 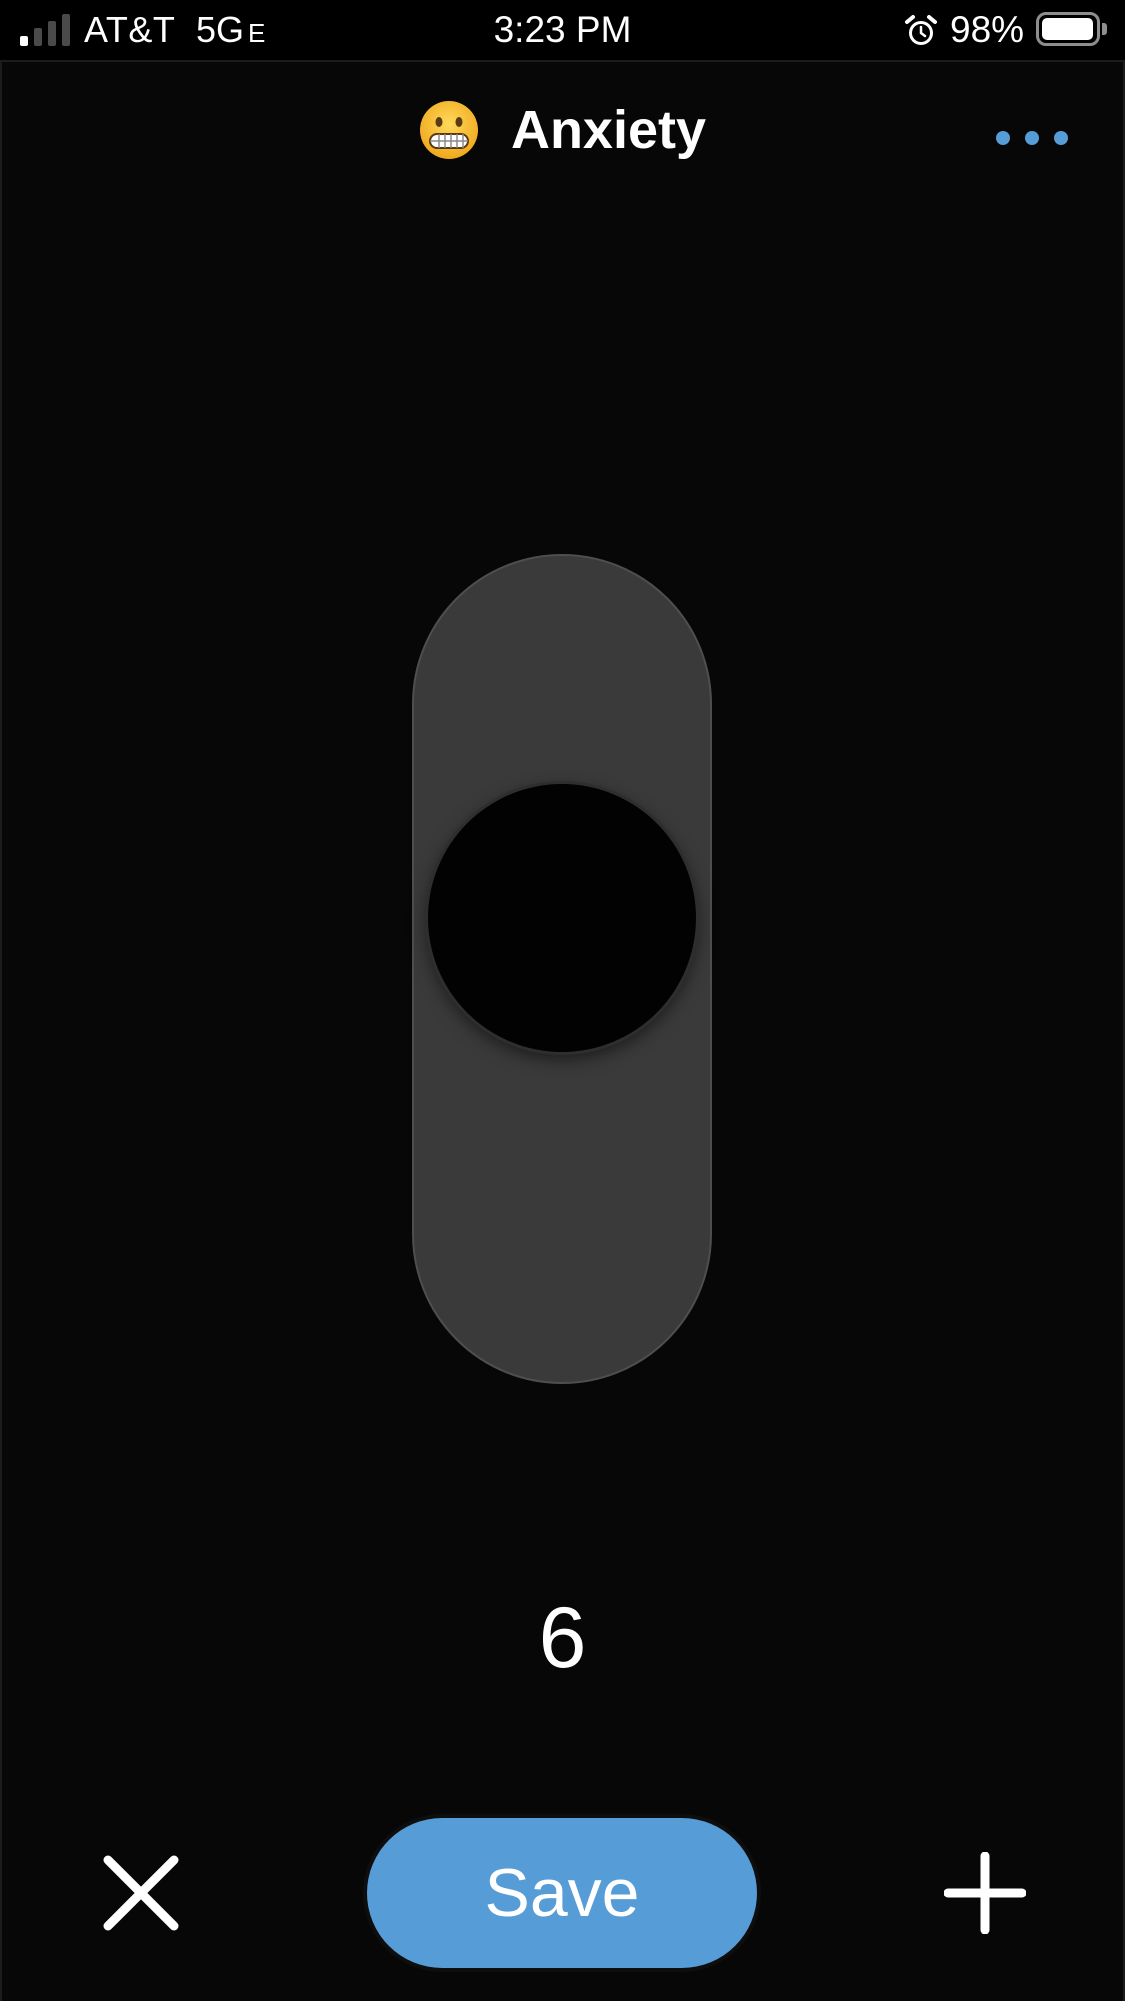 What do you see at coordinates (562, 918) in the screenshot?
I see `level-slider-knob` at bounding box center [562, 918].